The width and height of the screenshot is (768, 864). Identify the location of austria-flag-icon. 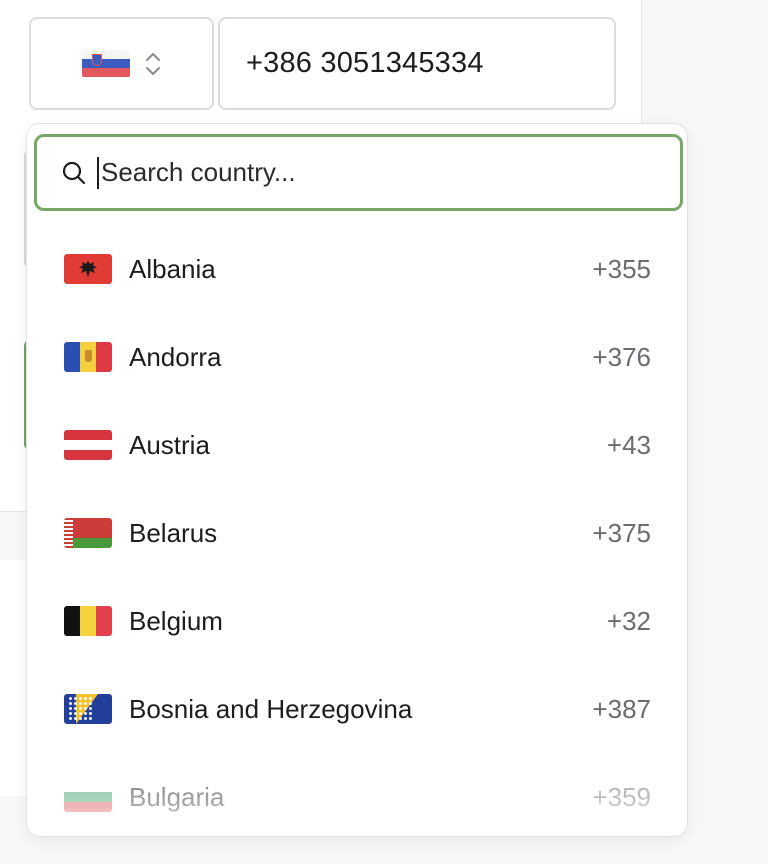
(88, 445).